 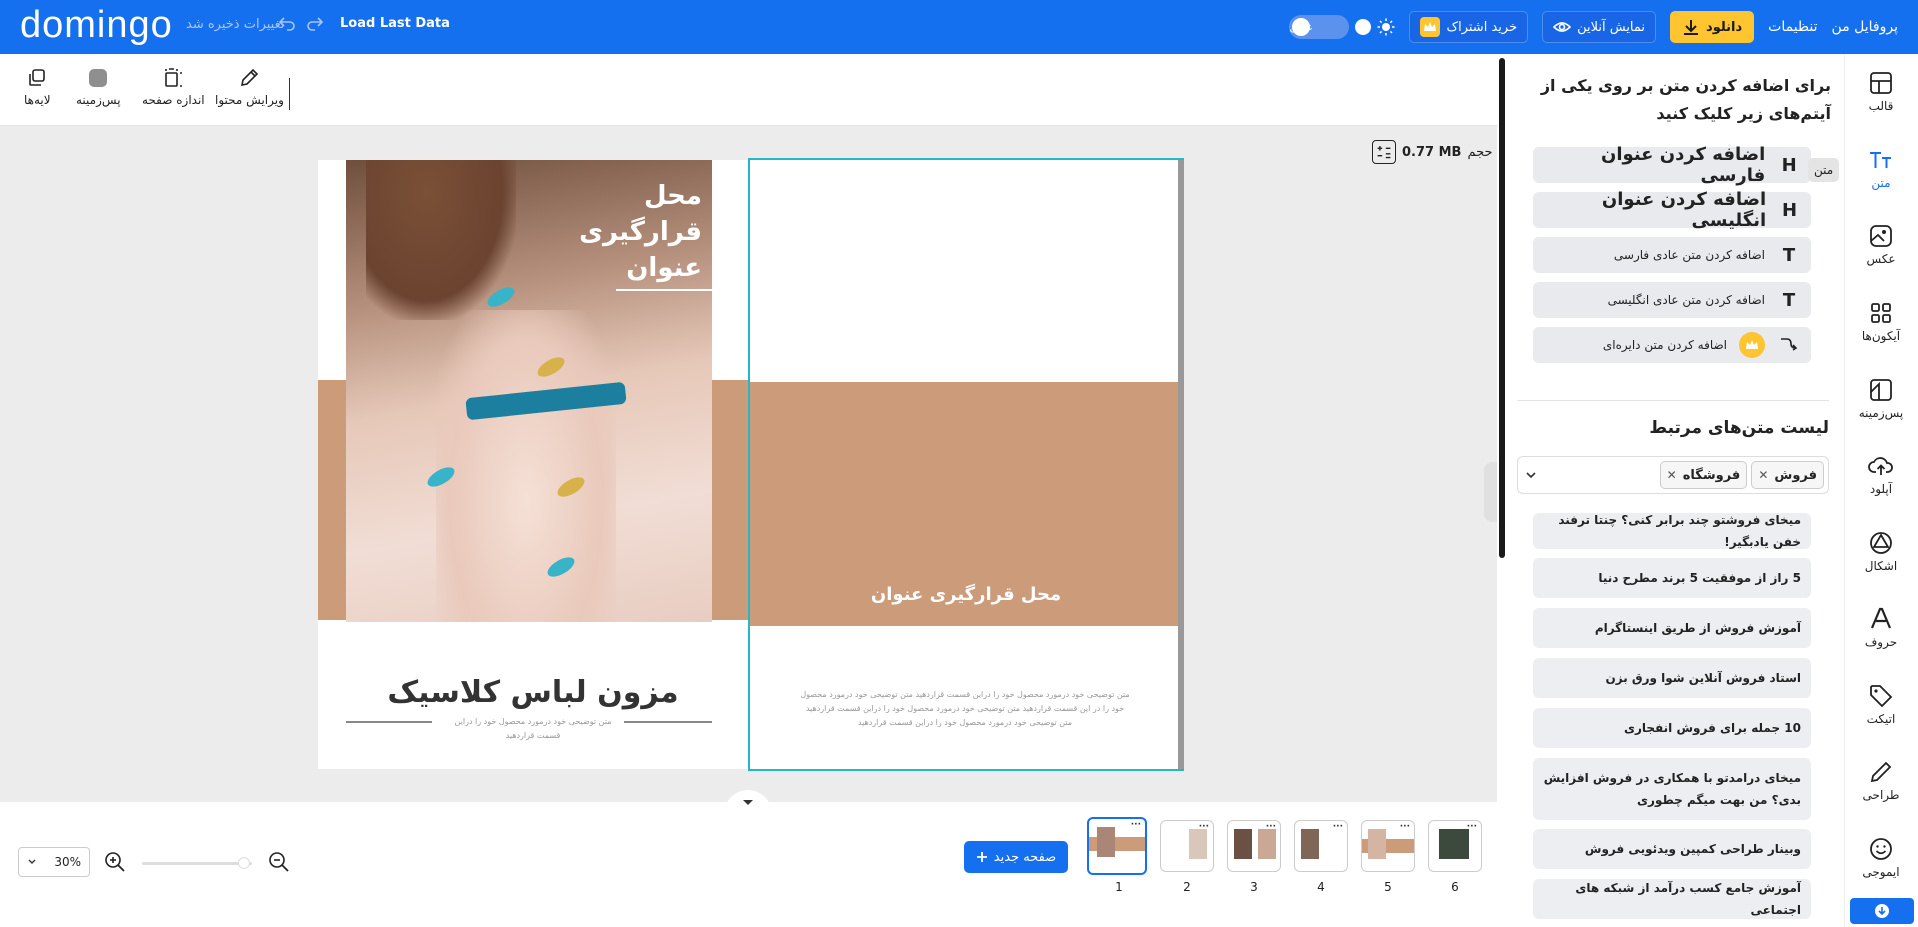 I want to click on profile-link: پروفایل من, so click(x=1865, y=27).